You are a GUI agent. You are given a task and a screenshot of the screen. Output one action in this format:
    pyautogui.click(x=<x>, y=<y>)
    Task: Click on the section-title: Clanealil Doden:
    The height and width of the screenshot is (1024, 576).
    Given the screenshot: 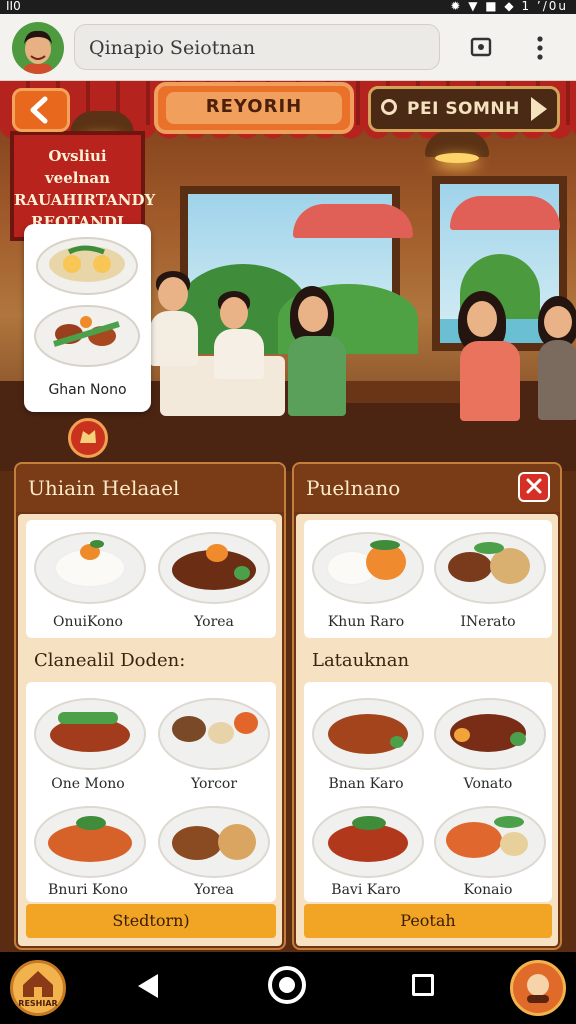 What is the action you would take?
    pyautogui.click(x=110, y=660)
    